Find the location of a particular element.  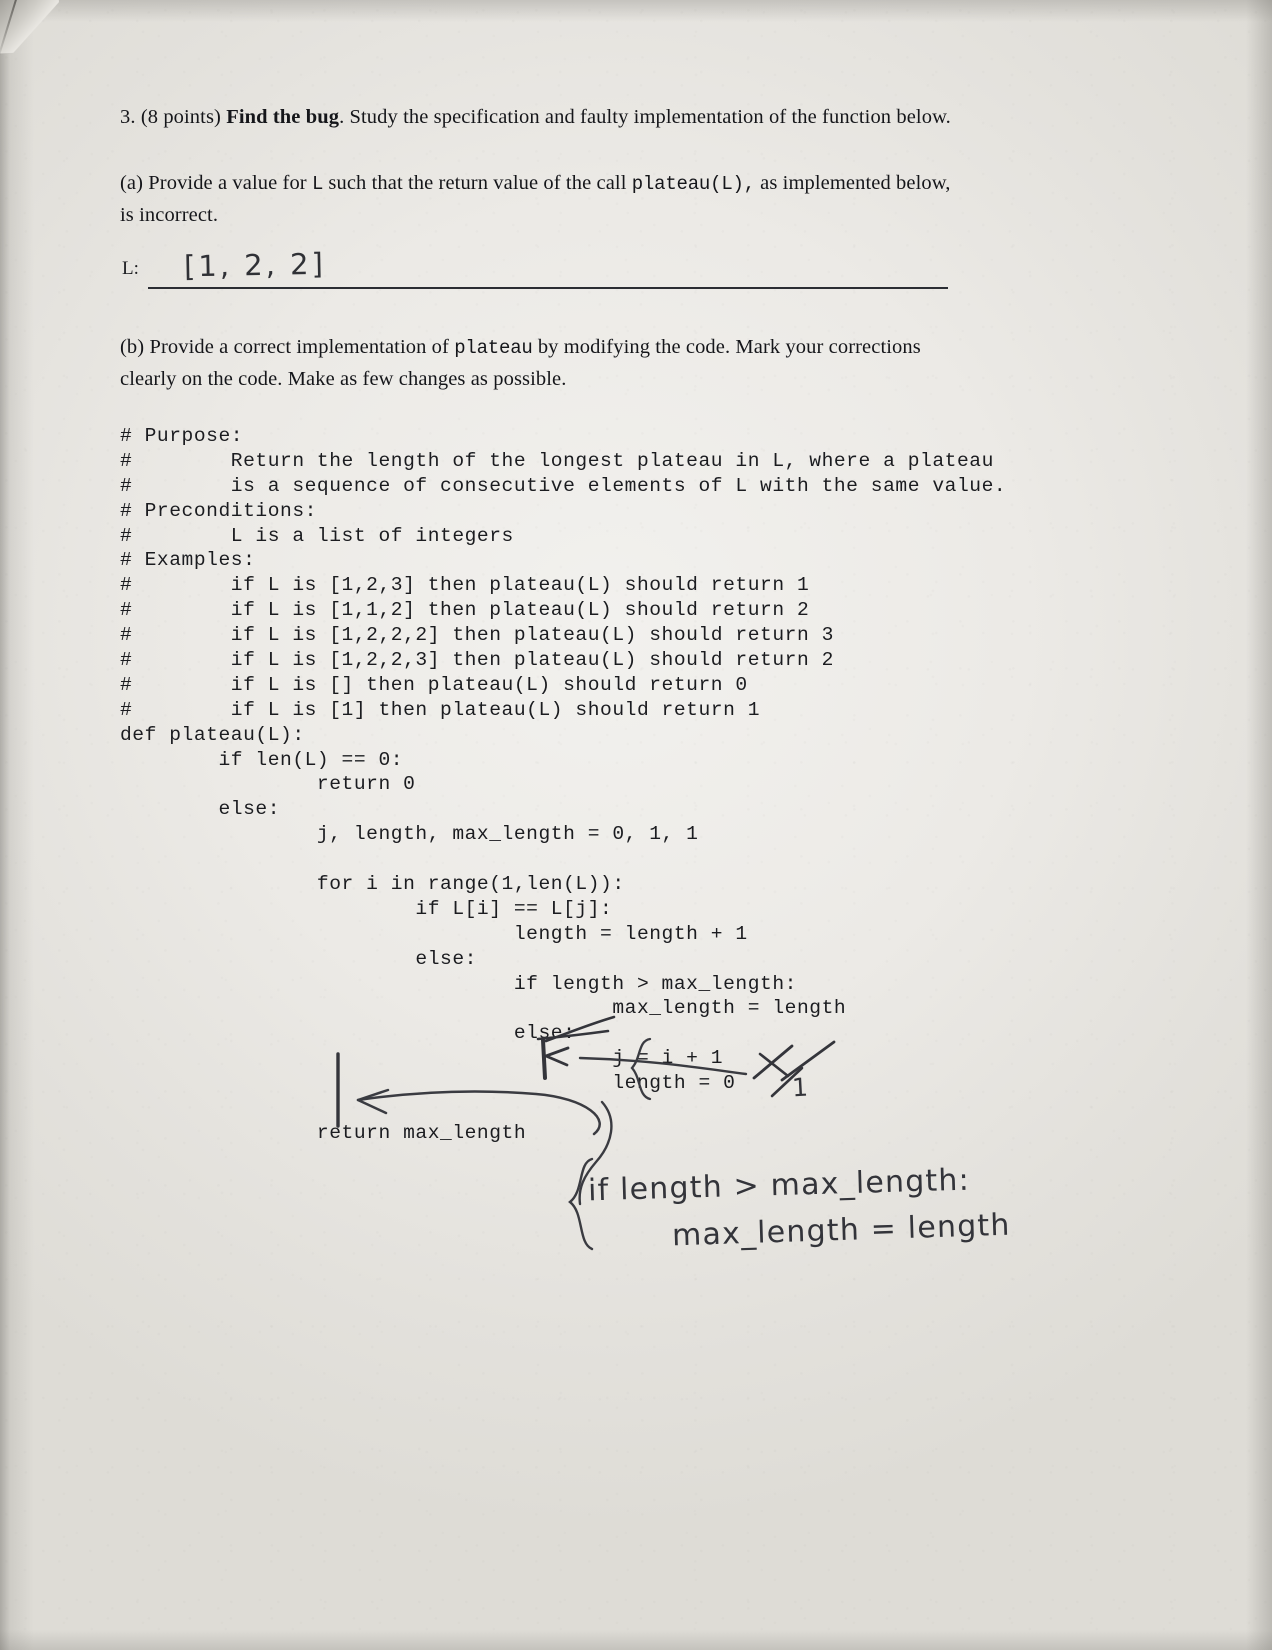

part-a-mono-call: plateau(L), is located at coordinates (693, 184).